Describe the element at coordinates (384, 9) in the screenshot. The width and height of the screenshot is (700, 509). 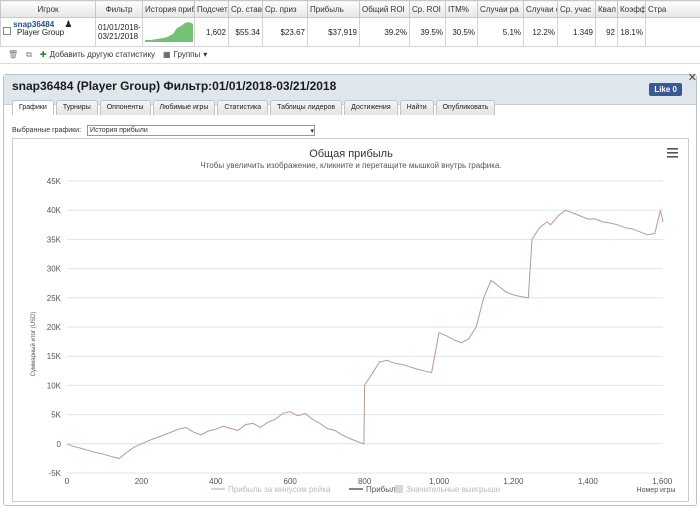
I see `column-header: Общий ROI` at that location.